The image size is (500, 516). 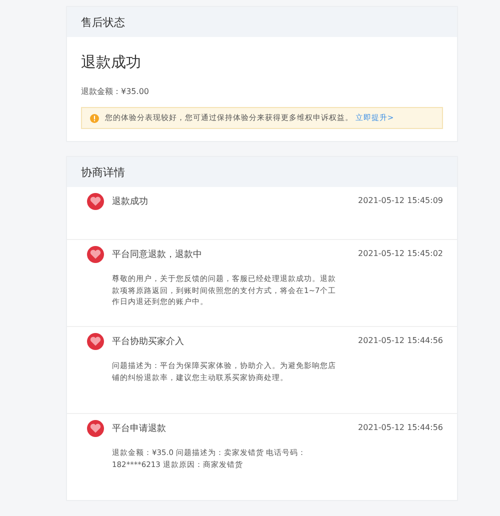 What do you see at coordinates (111, 62) in the screenshot?
I see `refund-status: 退款成功` at bounding box center [111, 62].